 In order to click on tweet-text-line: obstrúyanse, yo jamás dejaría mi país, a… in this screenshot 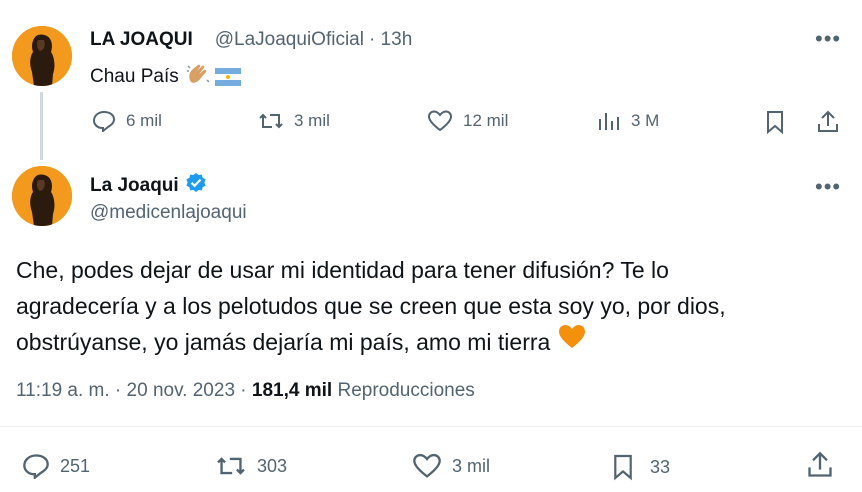, I will do `click(283, 342)`.